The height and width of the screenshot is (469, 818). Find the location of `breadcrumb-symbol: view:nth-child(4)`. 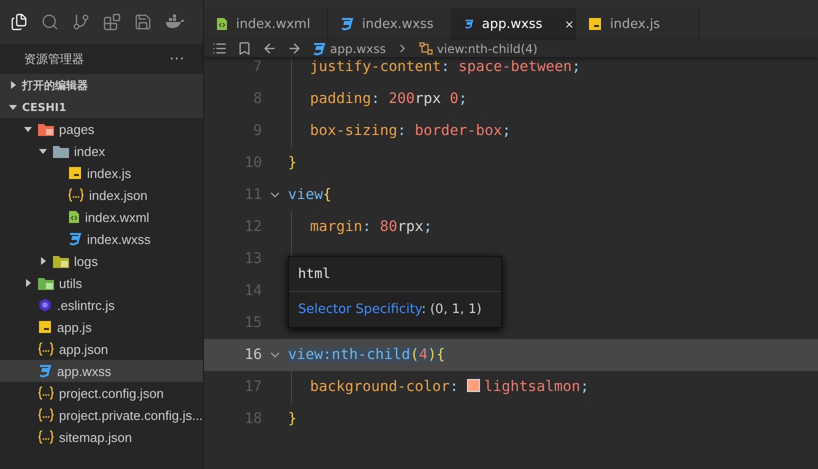

breadcrumb-symbol: view:nth-child(4) is located at coordinates (478, 49).